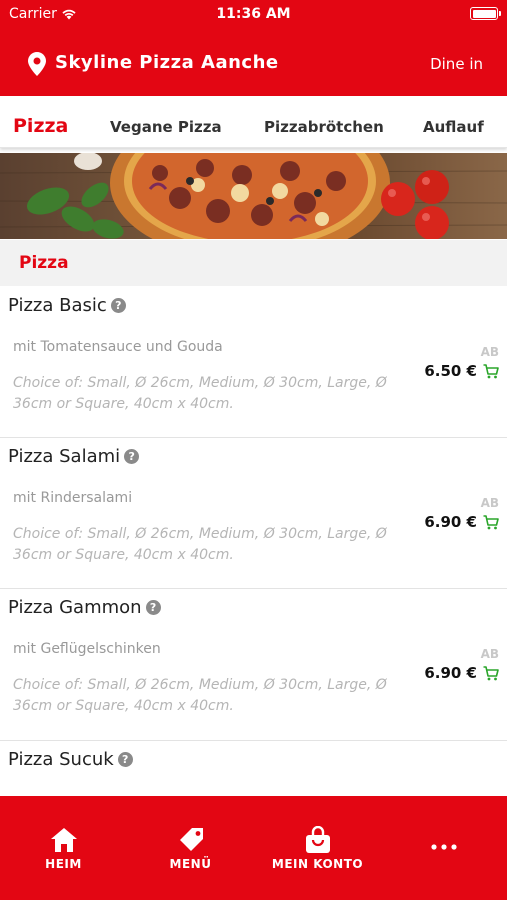 The width and height of the screenshot is (507, 900). What do you see at coordinates (44, 263) in the screenshot?
I see `section-title: Pizza` at bounding box center [44, 263].